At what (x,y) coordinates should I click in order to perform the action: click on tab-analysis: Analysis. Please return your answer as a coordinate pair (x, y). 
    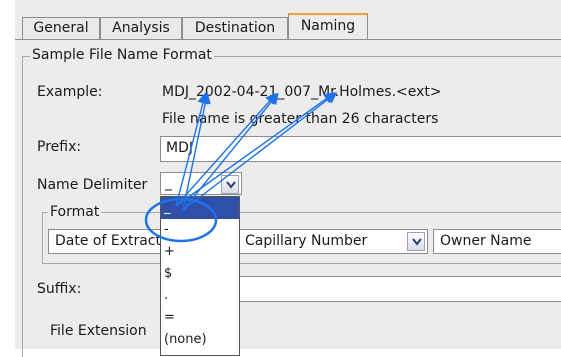
    Looking at the image, I should click on (141, 28).